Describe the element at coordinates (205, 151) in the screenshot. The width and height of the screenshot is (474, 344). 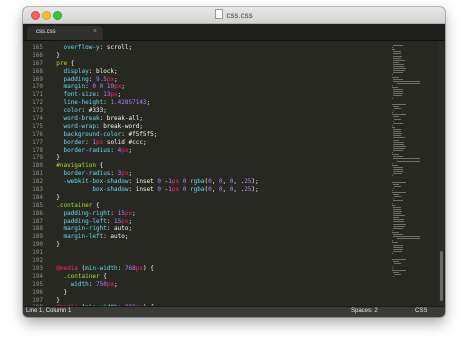
I see `code-line: 178 border-radius: 4px;` at that location.